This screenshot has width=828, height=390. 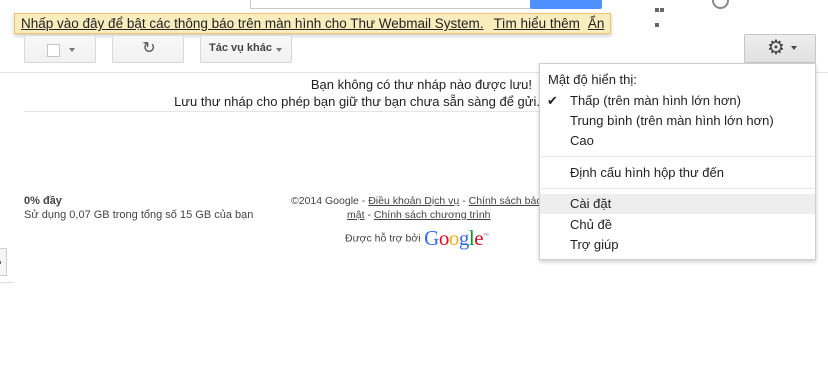 I want to click on display-density-header: Mật độ hiển thị:, so click(x=592, y=79).